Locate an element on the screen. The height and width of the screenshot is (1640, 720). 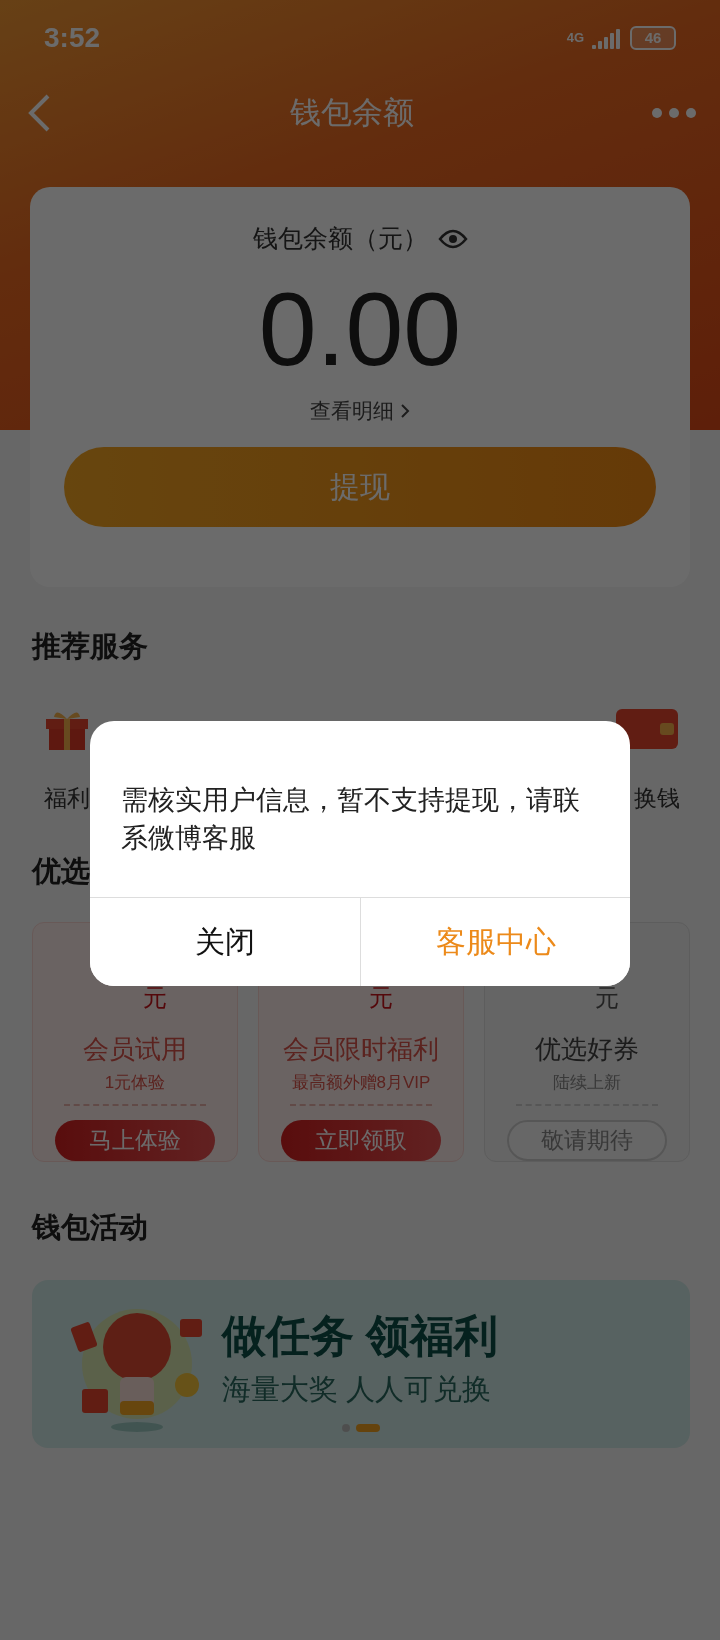
chevron-icon is located at coordinates (405, 411).